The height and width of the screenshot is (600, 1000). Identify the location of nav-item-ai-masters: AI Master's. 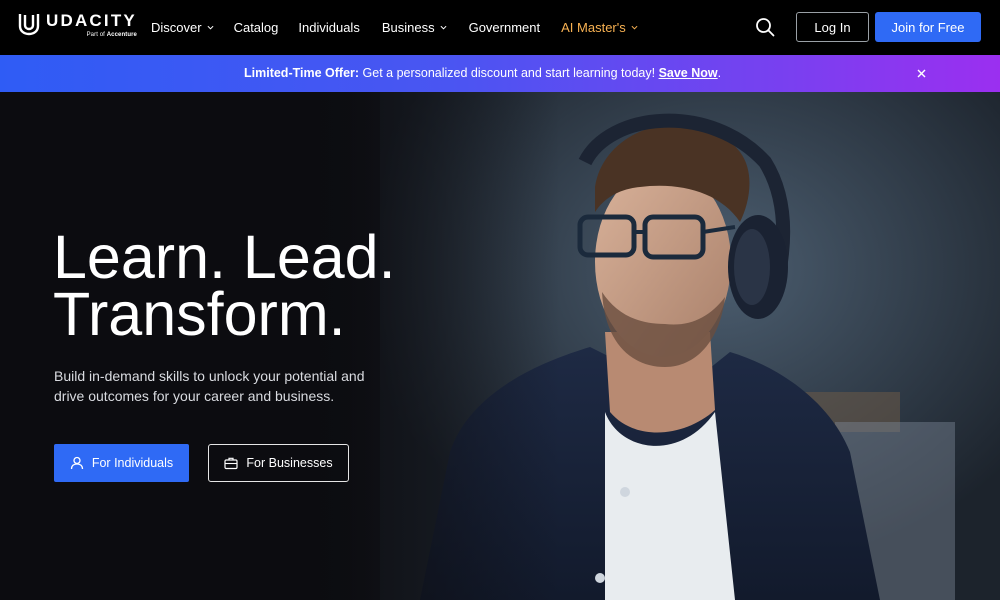
(599, 27).